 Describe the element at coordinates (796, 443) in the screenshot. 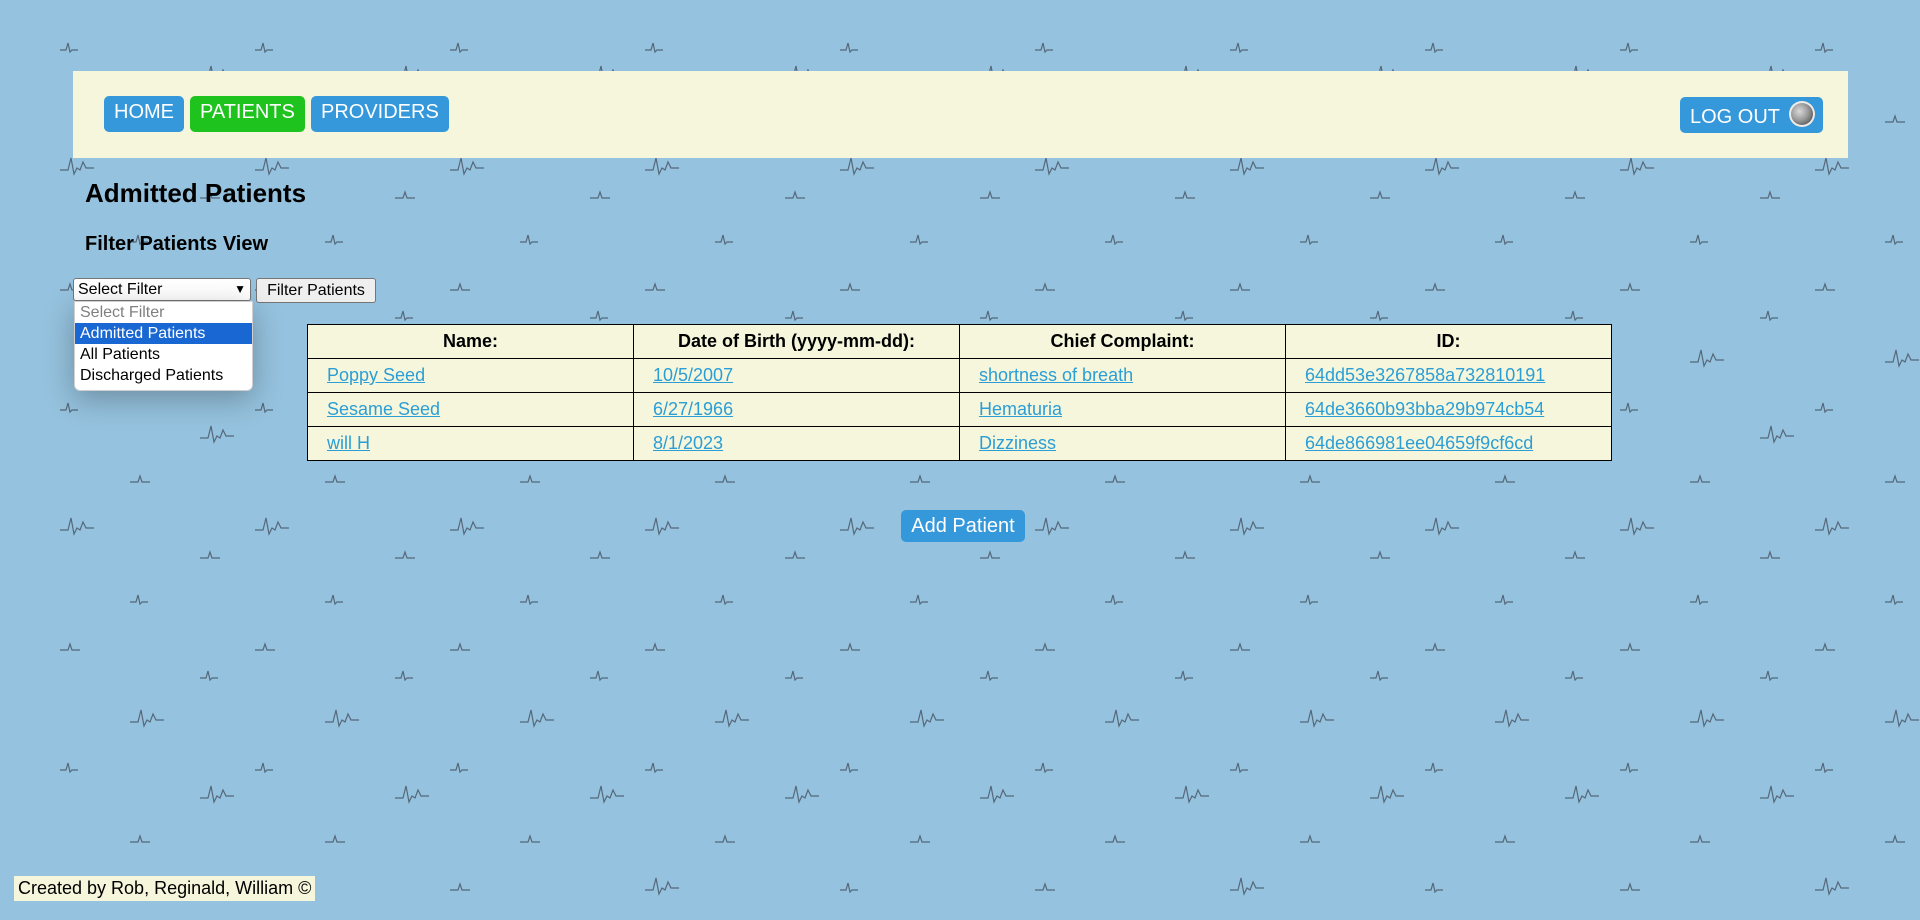

I see `table-cell: 8/1/2023` at that location.